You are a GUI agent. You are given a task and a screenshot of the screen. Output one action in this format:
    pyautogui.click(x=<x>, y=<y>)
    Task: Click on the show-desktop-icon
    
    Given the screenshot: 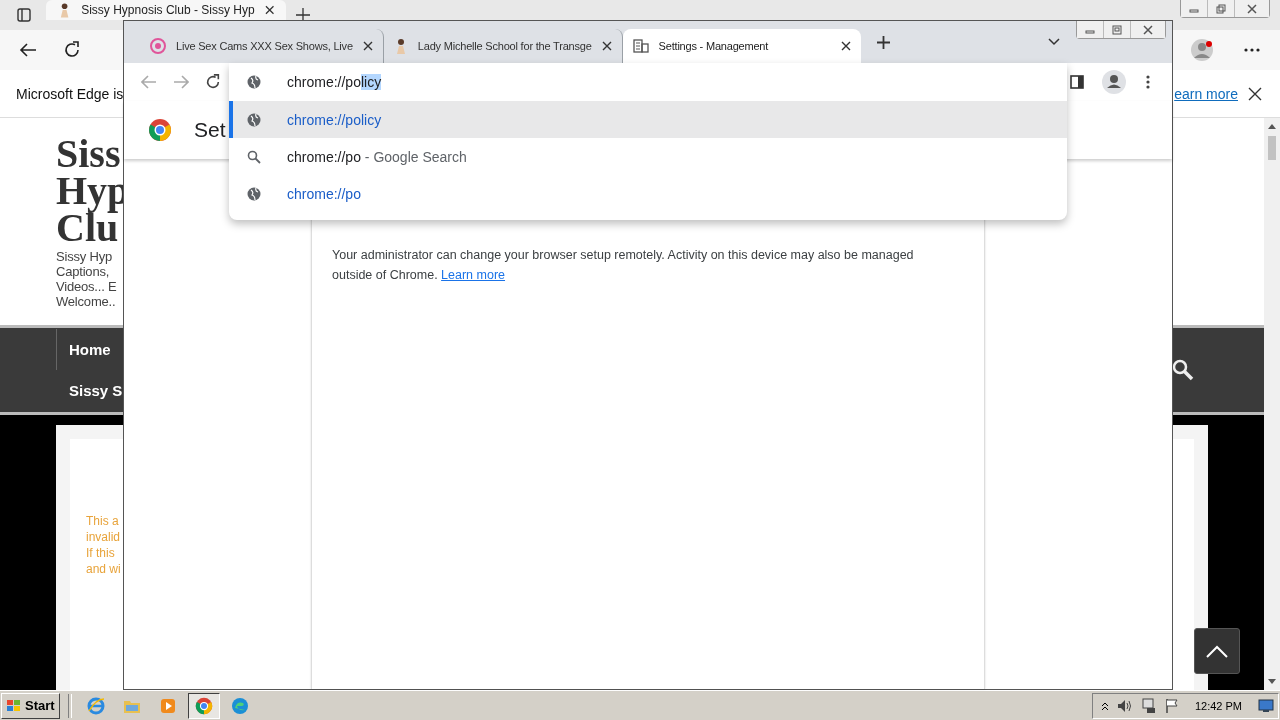 What is the action you would take?
    pyautogui.click(x=1266, y=705)
    